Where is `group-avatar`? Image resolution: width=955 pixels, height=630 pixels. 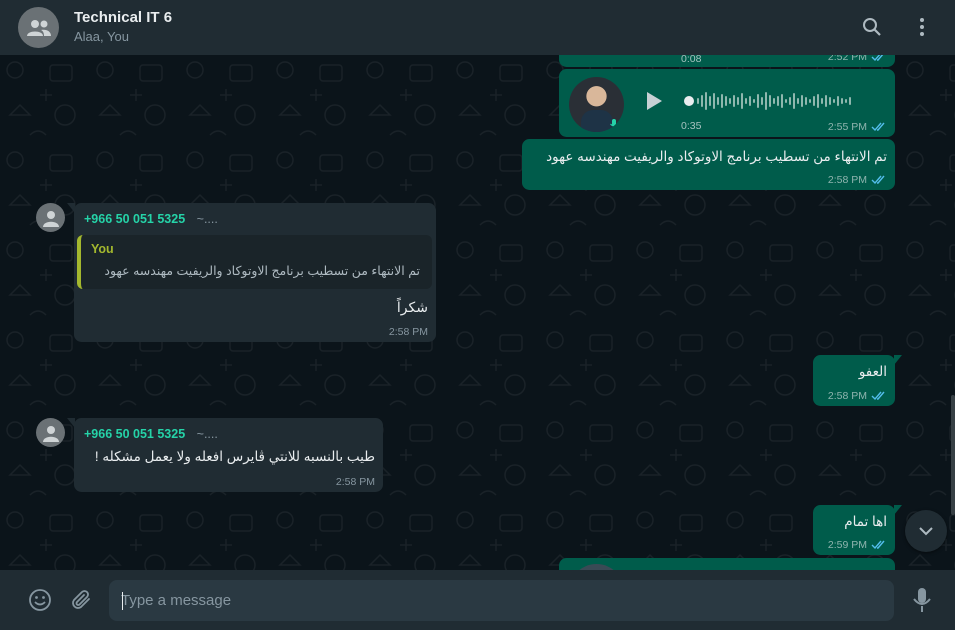 group-avatar is located at coordinates (38, 27).